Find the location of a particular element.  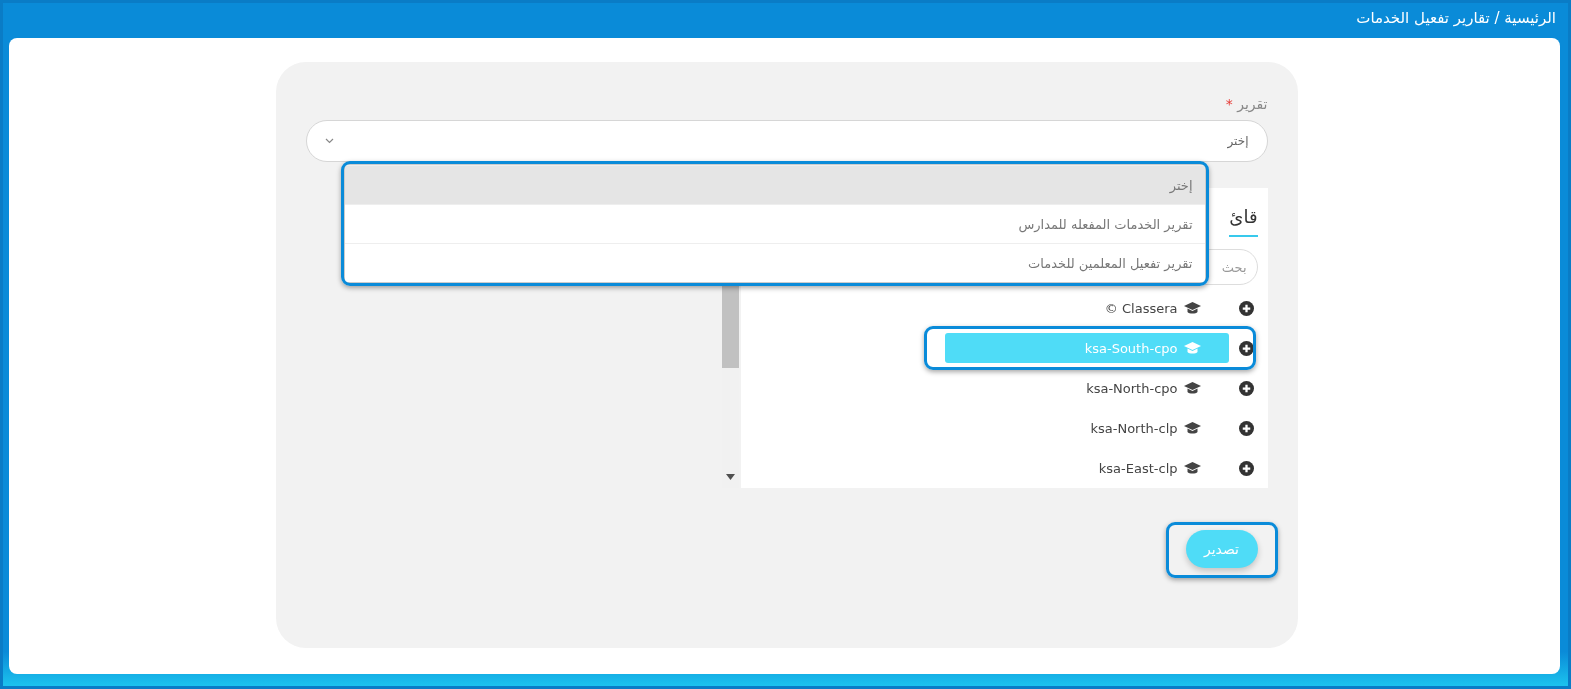

breadcrumb: الرئيسية / تقارير تفعيل الخدمات is located at coordinates (1456, 18).